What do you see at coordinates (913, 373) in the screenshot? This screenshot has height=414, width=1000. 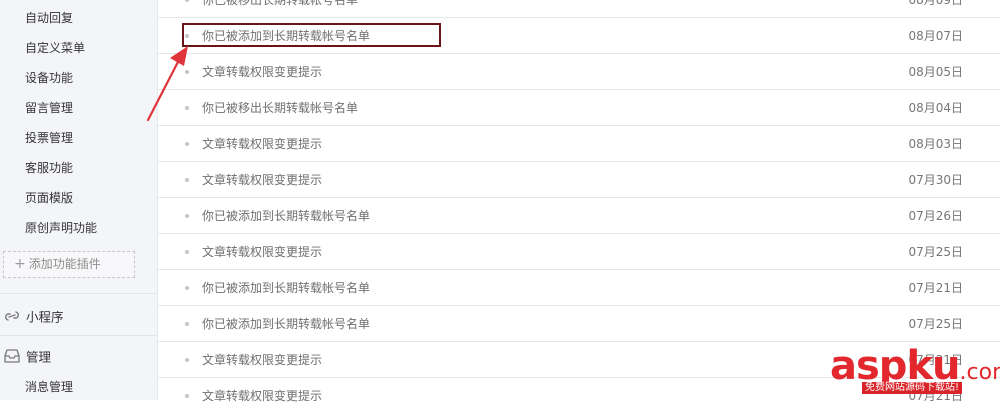 I see `watermark-logo: aspku.com 免费网站源码下载站!` at bounding box center [913, 373].